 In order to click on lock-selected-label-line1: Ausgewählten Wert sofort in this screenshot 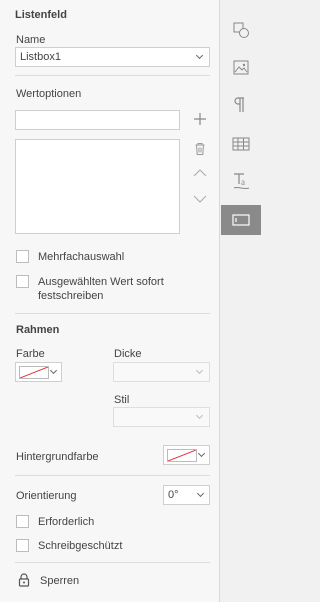, I will do `click(101, 282)`.